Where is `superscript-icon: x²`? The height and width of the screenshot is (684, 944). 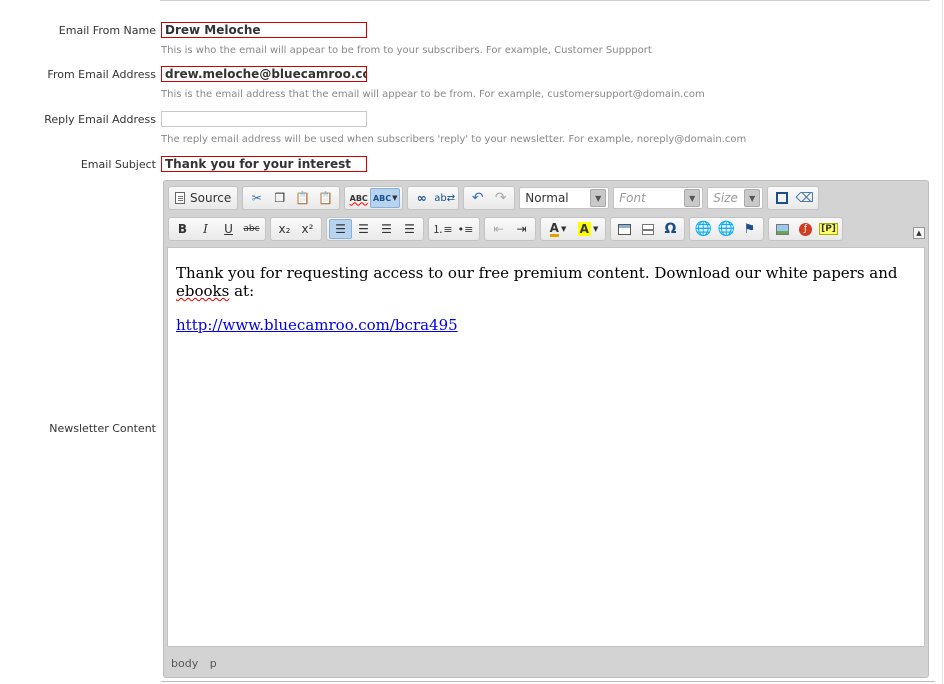
superscript-icon: x² is located at coordinates (307, 229).